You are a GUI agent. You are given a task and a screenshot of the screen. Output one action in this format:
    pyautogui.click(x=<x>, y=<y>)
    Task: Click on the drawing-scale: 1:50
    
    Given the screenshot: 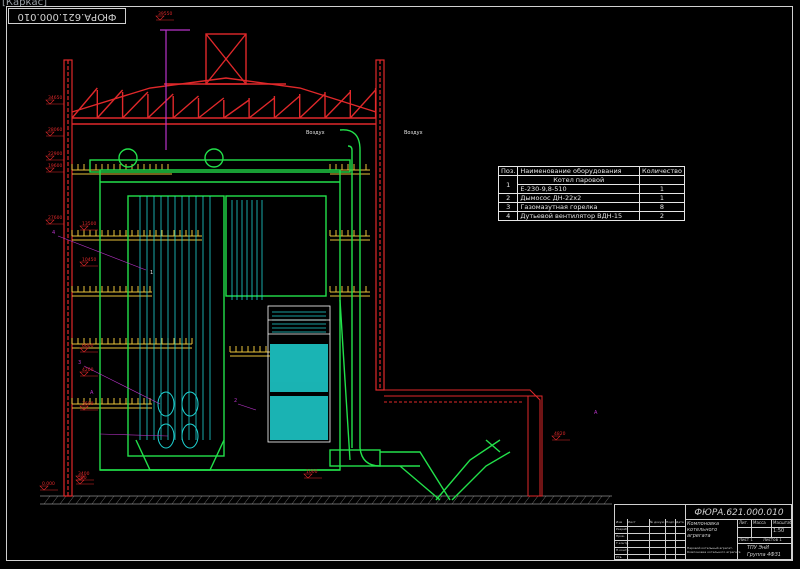 What is the action you would take?
    pyautogui.click(x=779, y=531)
    